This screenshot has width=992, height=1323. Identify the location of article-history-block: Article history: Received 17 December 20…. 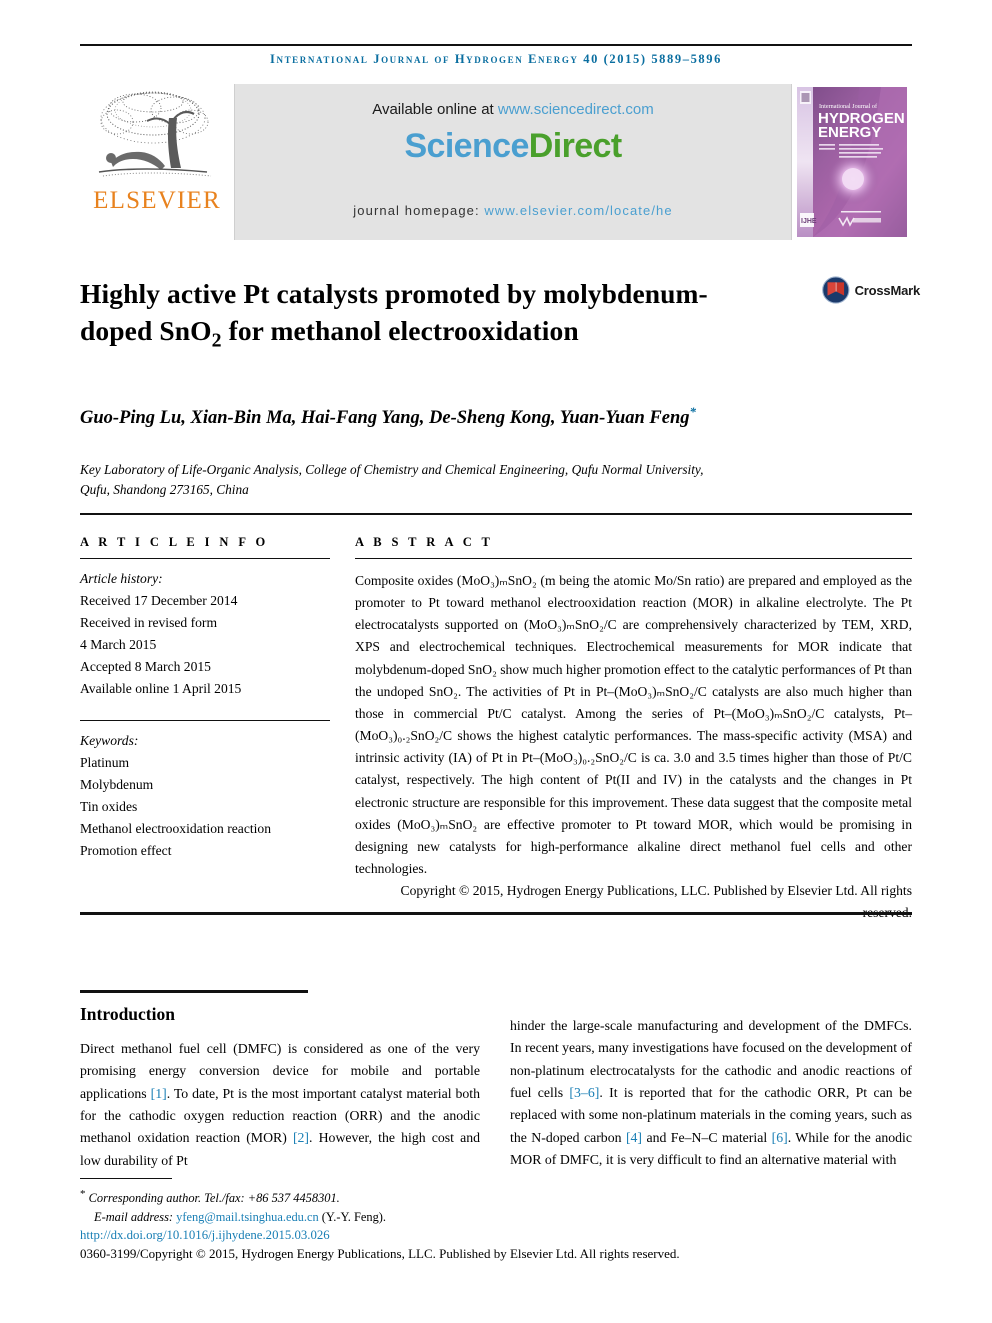
(205, 634).